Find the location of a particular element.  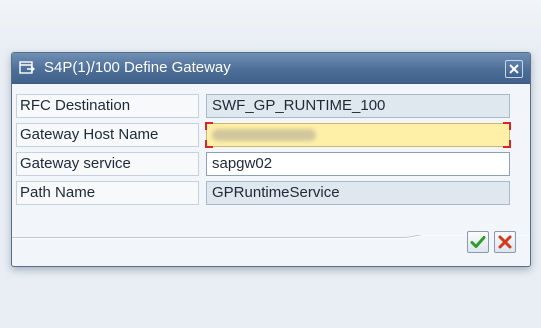

close-icon is located at coordinates (514, 69).